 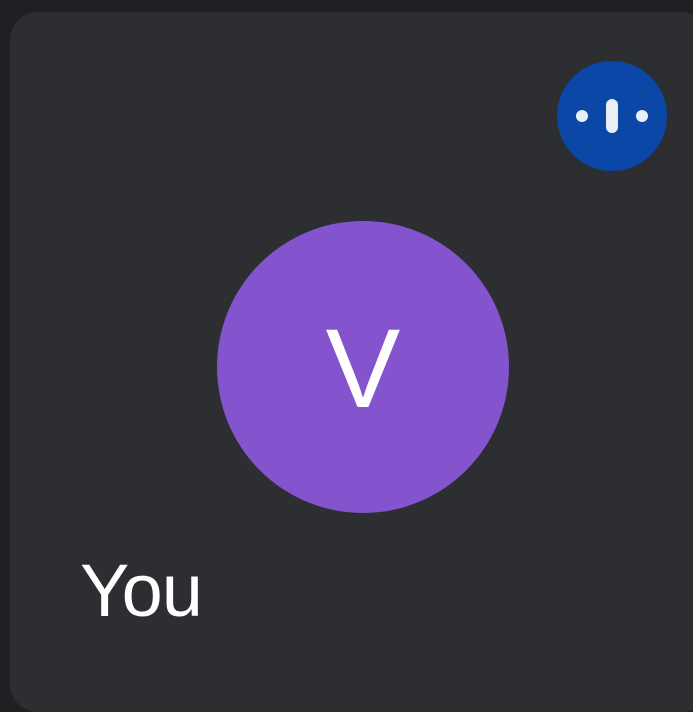 I want to click on audio-level-dot-left, so click(x=582, y=116).